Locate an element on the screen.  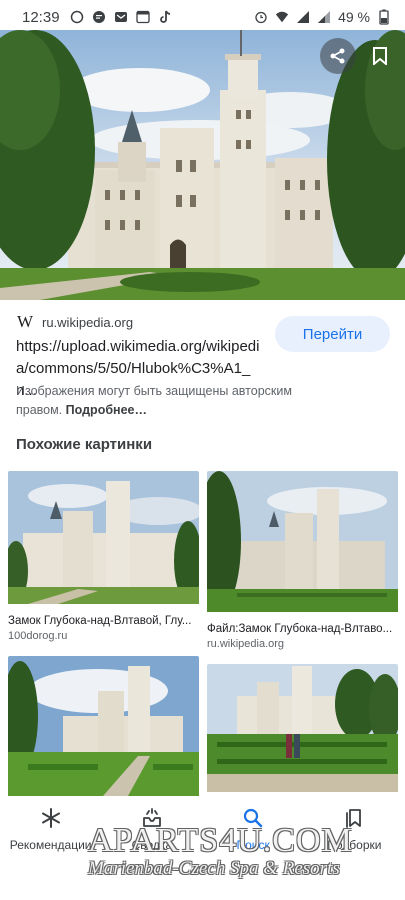
whatsapp-icon is located at coordinates (77, 17).